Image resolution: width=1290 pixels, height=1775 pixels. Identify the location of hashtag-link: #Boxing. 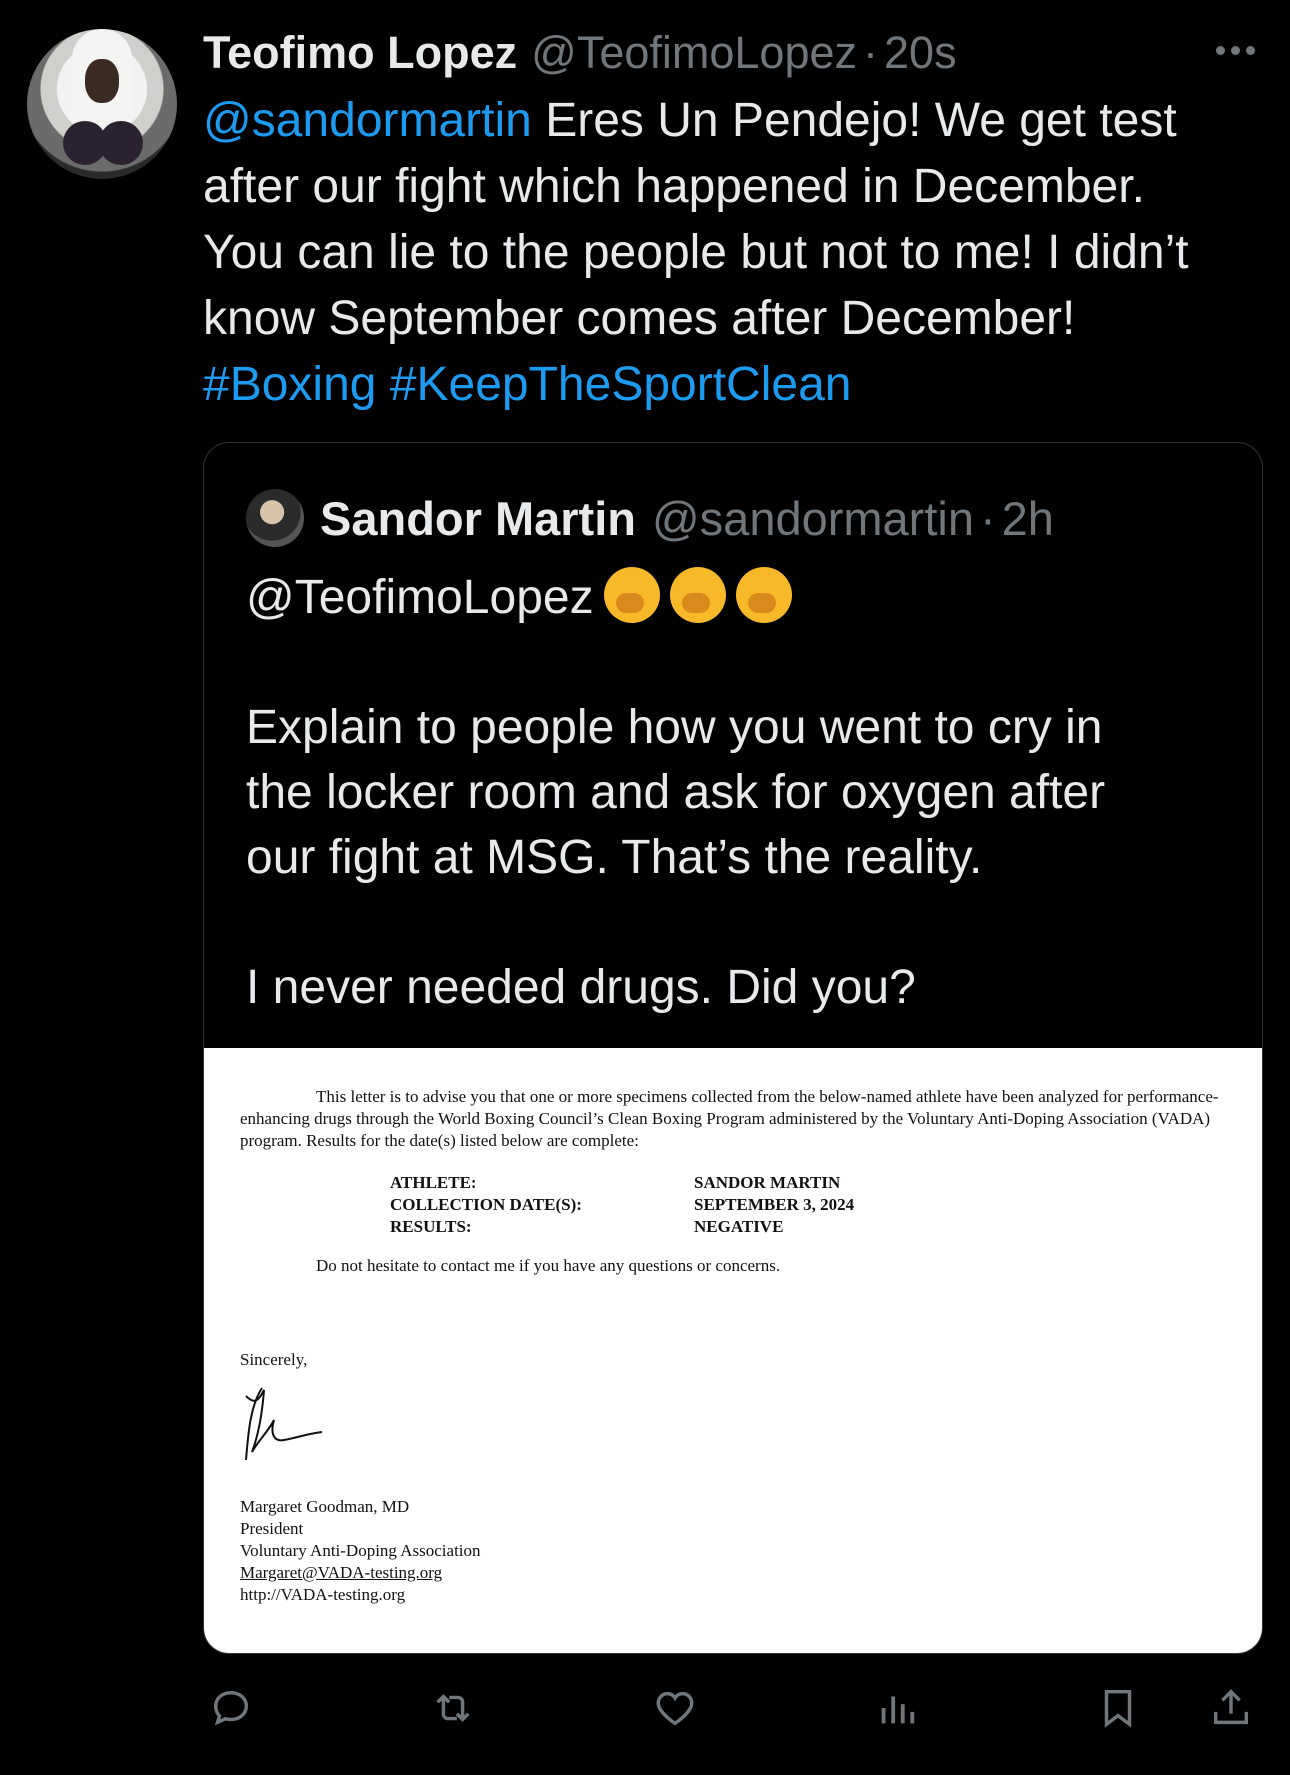
(289, 384).